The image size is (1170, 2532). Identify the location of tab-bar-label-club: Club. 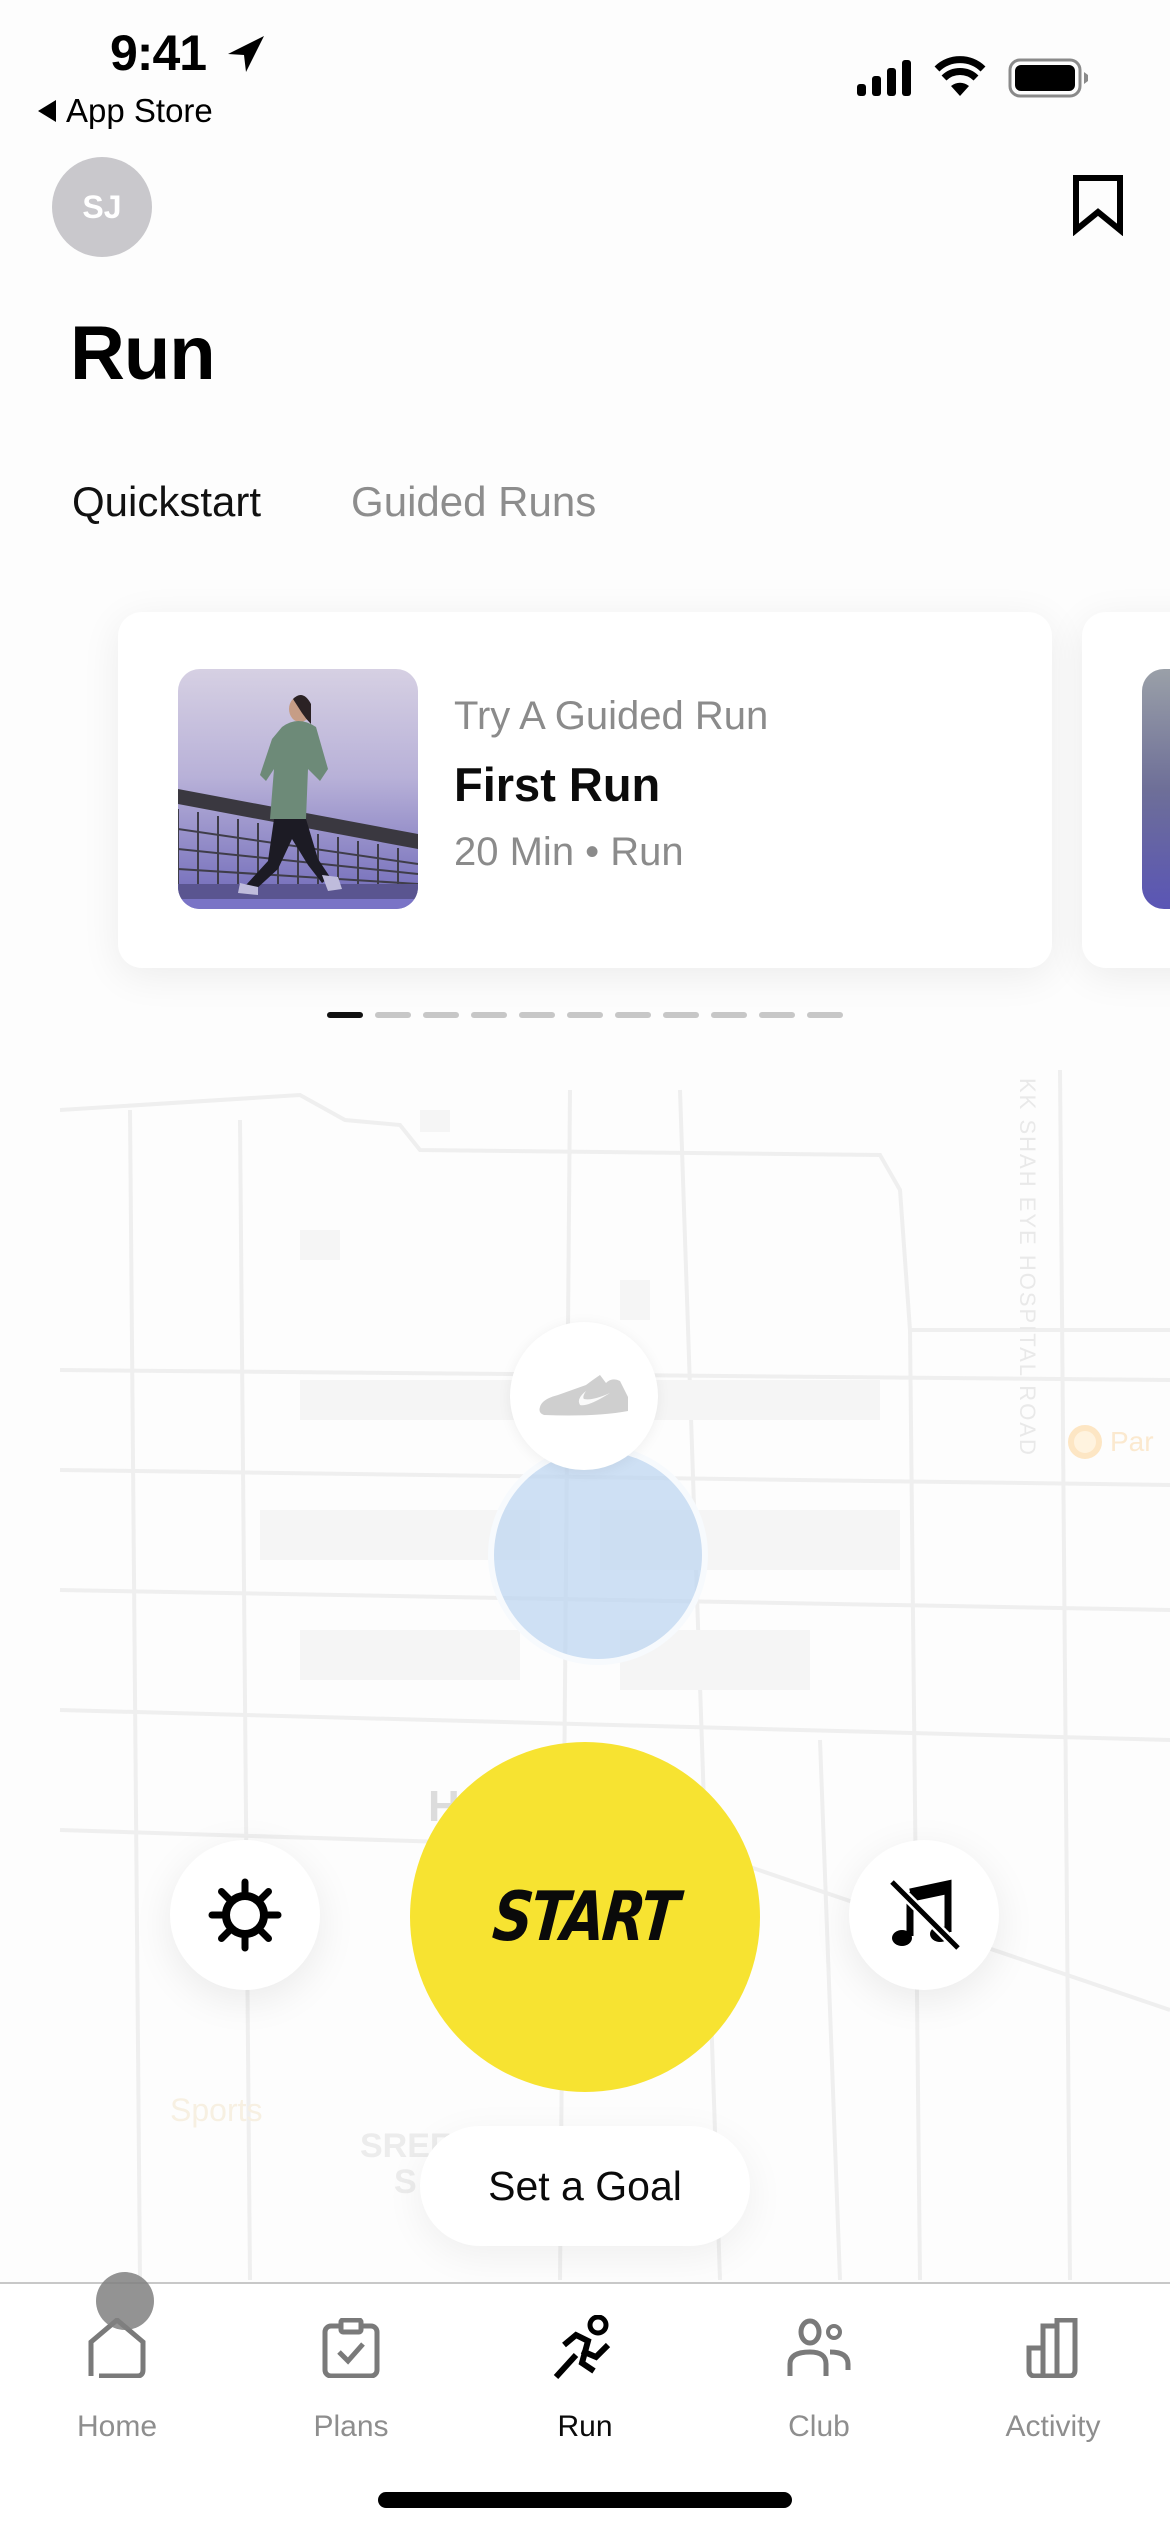
(819, 2426).